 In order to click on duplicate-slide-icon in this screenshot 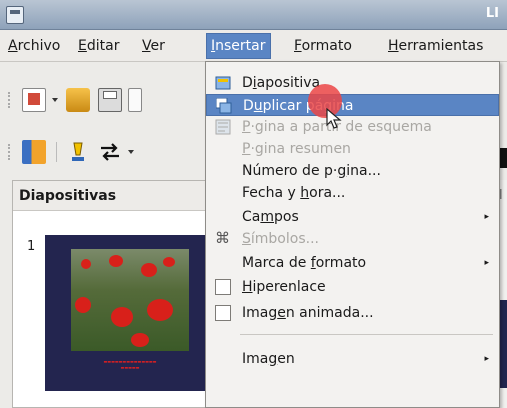, I will do `click(223, 105)`.